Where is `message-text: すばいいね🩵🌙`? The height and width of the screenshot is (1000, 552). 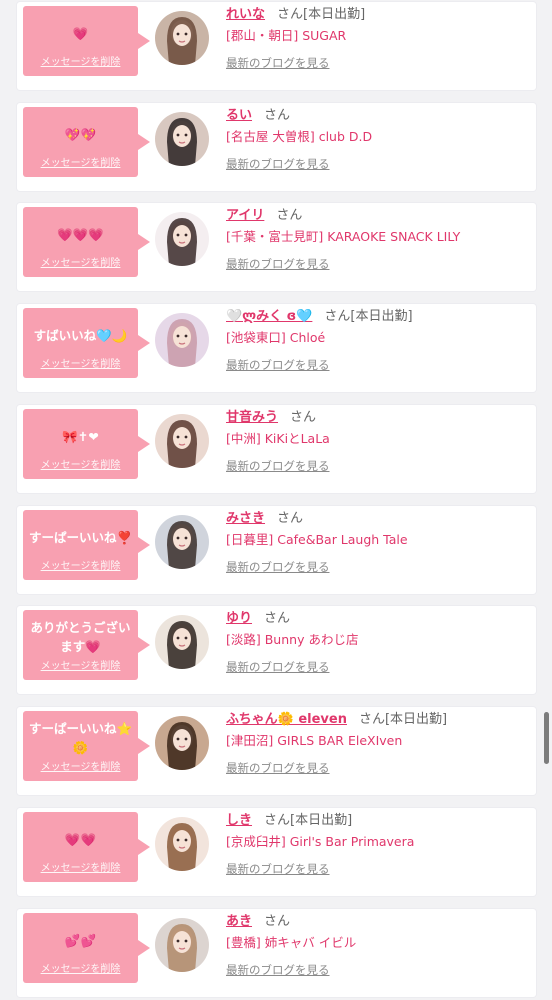 message-text: すばいいね🩵🌙 is located at coordinates (80, 335).